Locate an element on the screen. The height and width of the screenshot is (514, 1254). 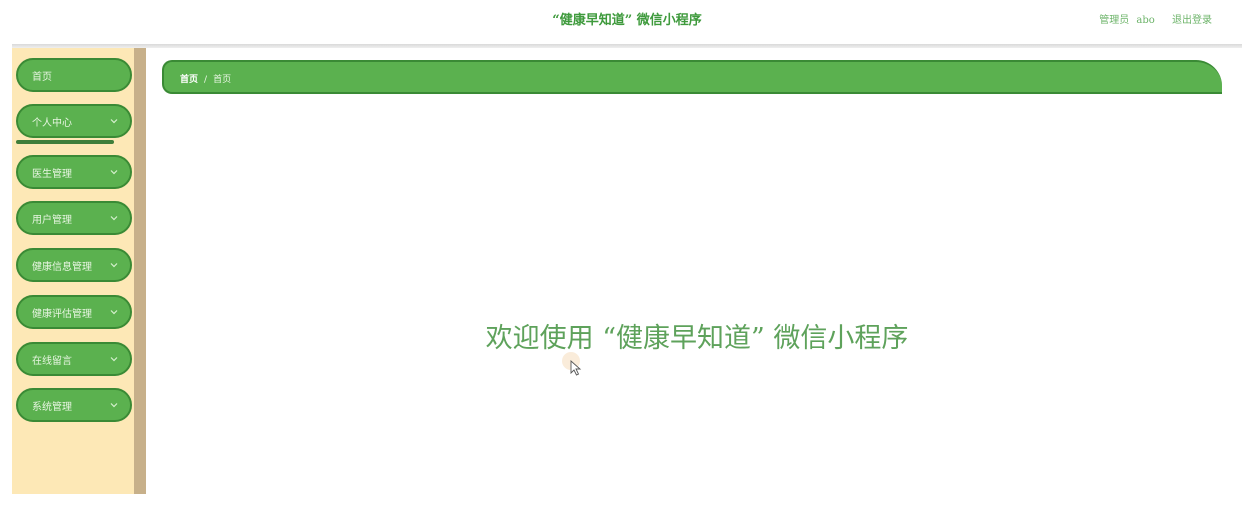
sidebar-item-label: 医生管理 is located at coordinates (52, 174).